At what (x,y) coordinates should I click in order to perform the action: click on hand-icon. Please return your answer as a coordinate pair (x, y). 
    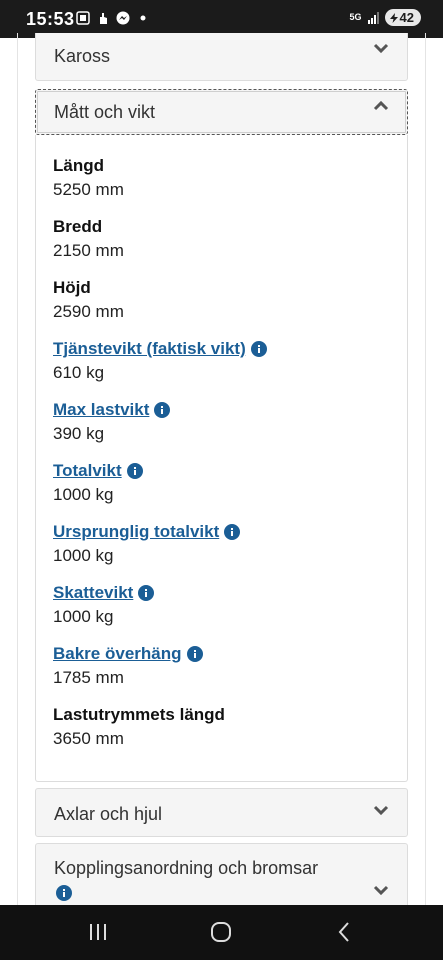
    Looking at the image, I should click on (103, 18).